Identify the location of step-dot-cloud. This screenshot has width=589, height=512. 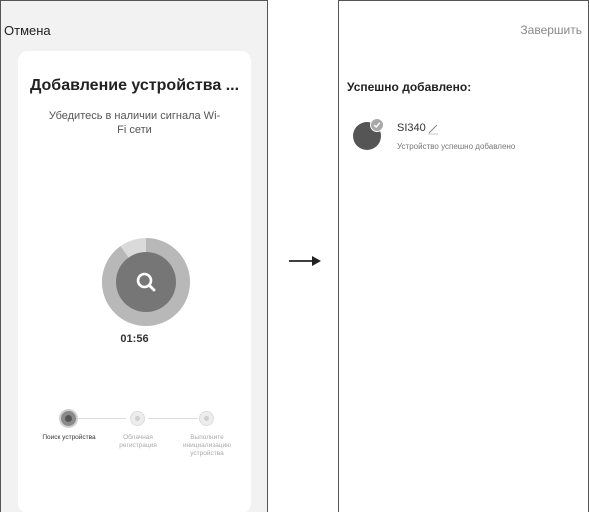
(137, 418).